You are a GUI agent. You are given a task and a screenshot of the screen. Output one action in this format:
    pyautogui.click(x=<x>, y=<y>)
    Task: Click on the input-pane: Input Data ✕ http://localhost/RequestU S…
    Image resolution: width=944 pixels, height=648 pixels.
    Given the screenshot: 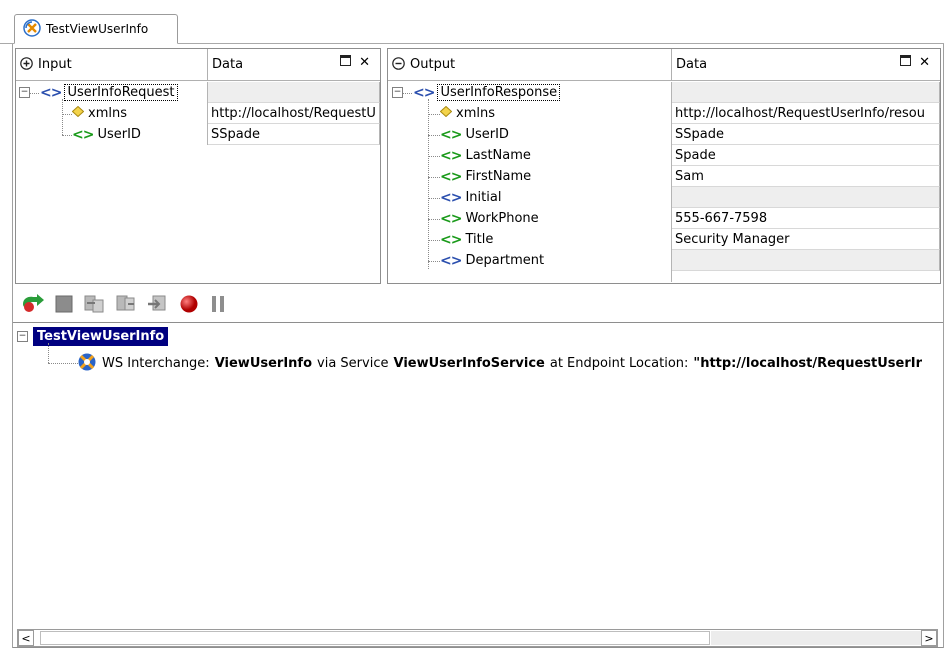 What is the action you would take?
    pyautogui.click(x=198, y=166)
    